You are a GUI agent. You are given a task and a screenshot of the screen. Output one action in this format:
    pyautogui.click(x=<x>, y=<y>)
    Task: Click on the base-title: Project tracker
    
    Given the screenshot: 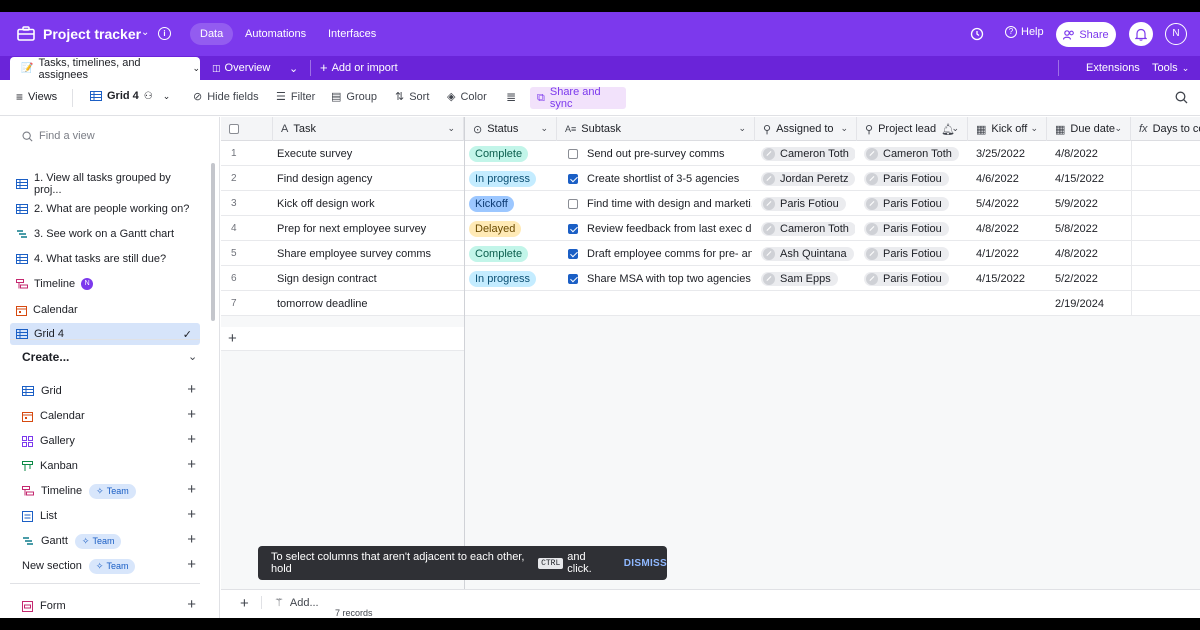 What is the action you would take?
    pyautogui.click(x=92, y=34)
    